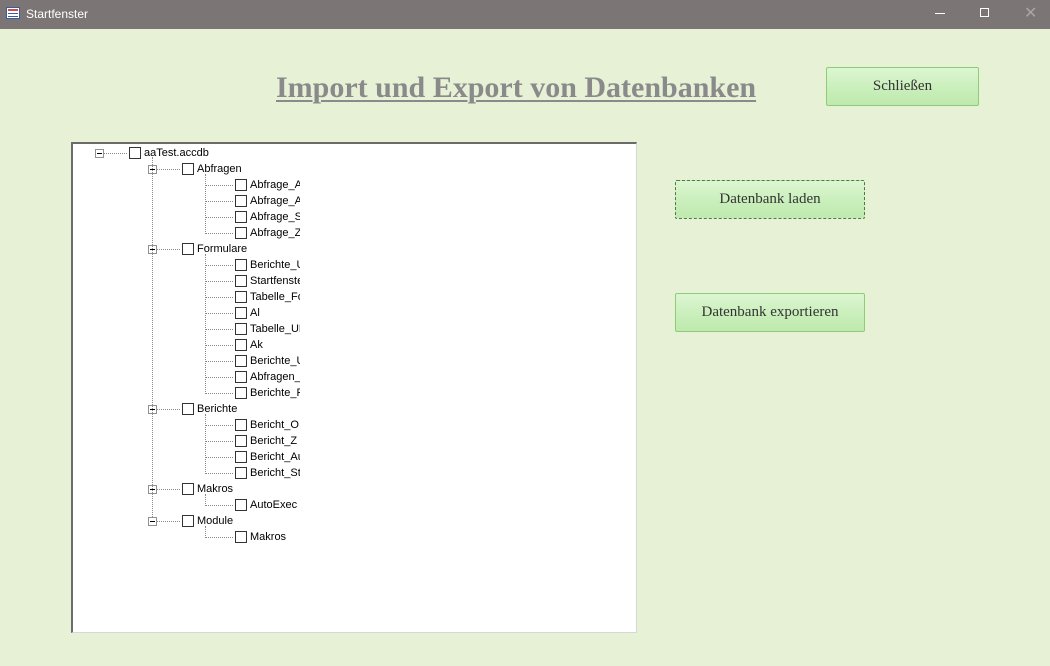 The image size is (1050, 666). What do you see at coordinates (215, 521) in the screenshot?
I see `tree-group-label: Module` at bounding box center [215, 521].